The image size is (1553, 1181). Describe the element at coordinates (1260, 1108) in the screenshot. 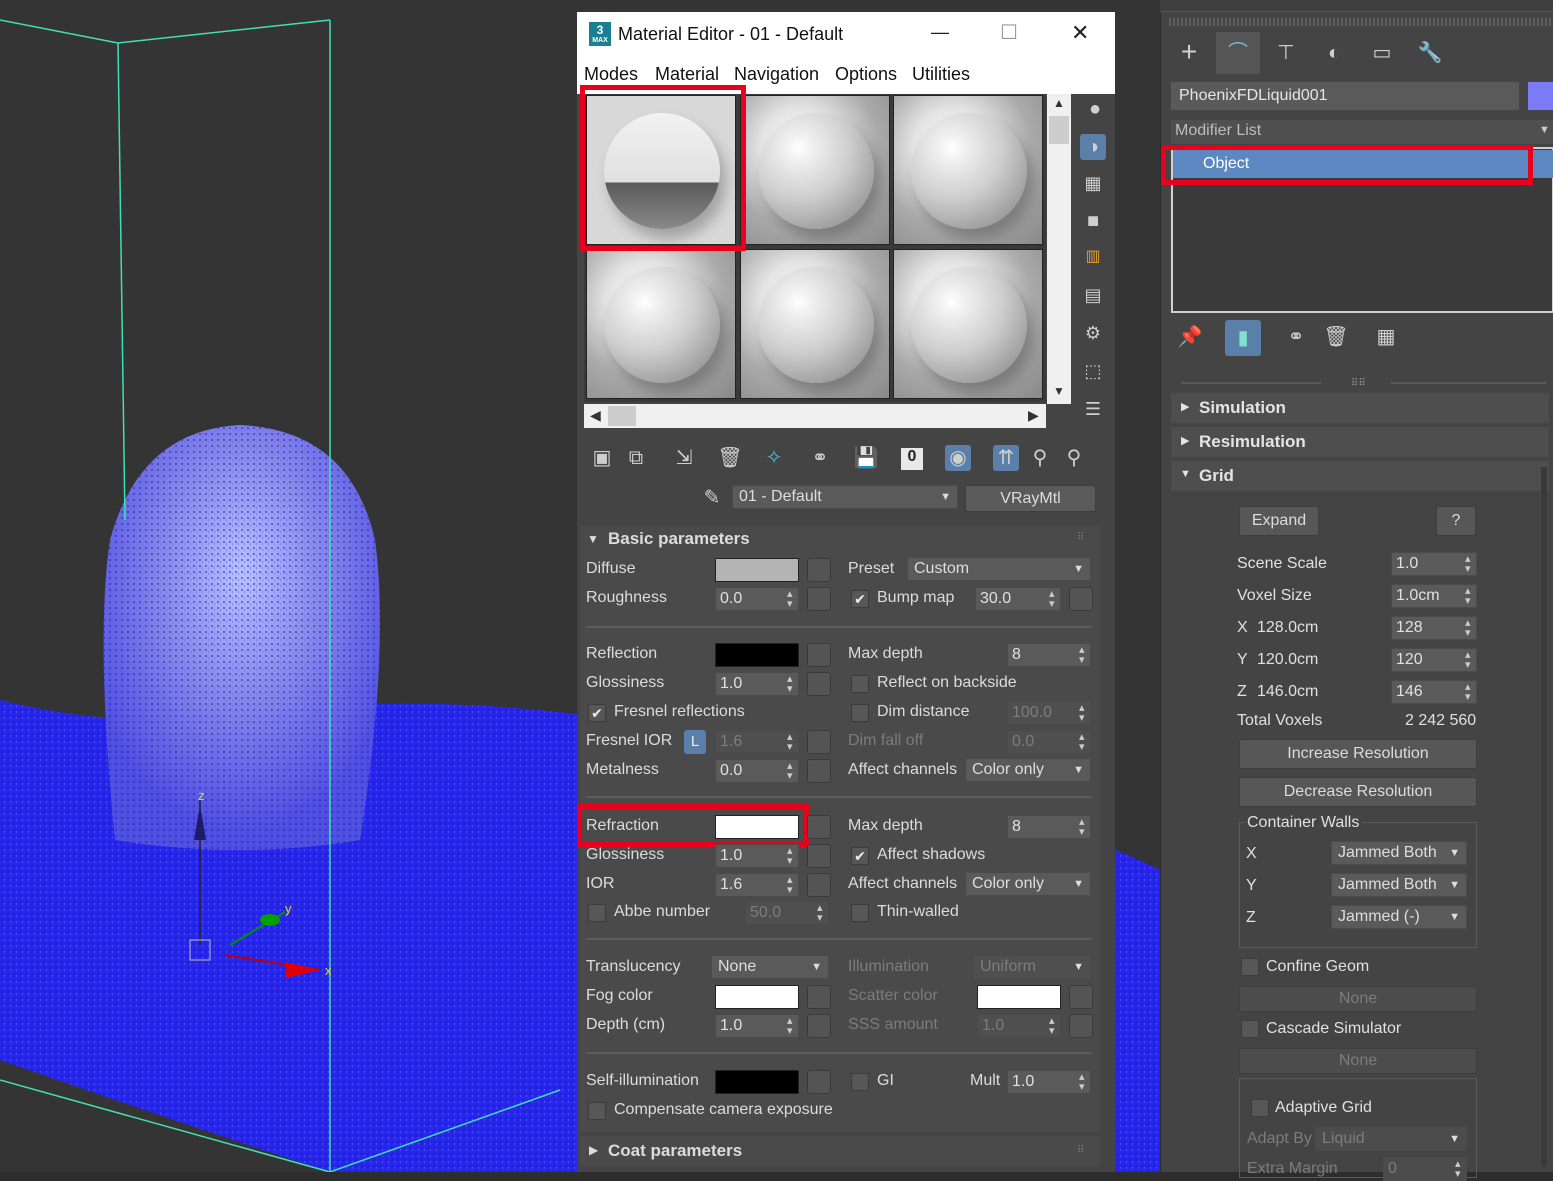

I see `adaptive-grid-checkbox` at that location.